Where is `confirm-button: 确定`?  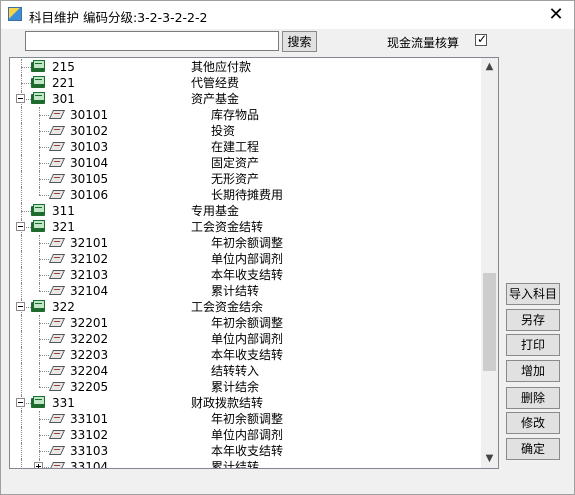
confirm-button: 确定 is located at coordinates (533, 449).